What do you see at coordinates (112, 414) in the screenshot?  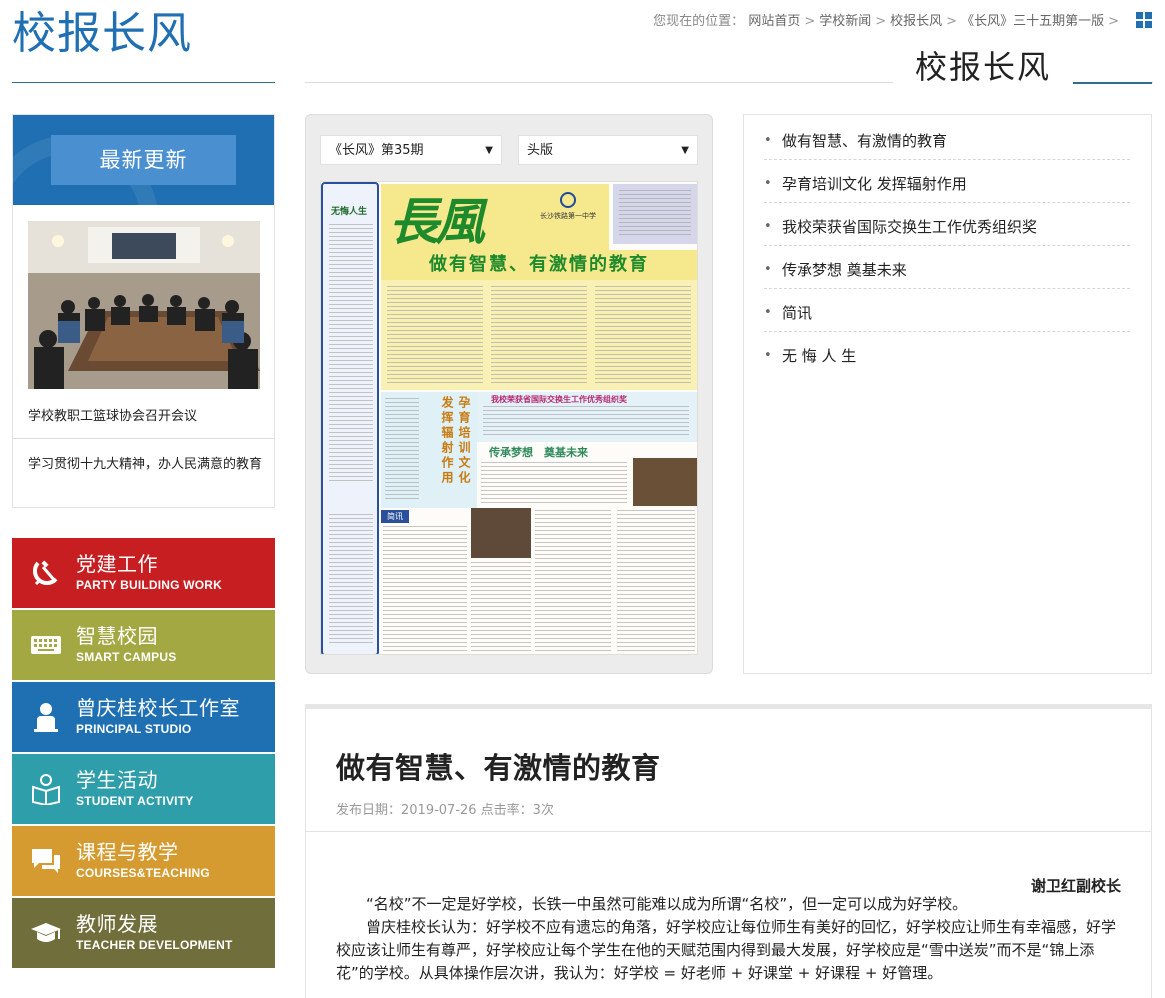 I see `latest-item-caption: 学校教职工篮球协会召开会议` at bounding box center [112, 414].